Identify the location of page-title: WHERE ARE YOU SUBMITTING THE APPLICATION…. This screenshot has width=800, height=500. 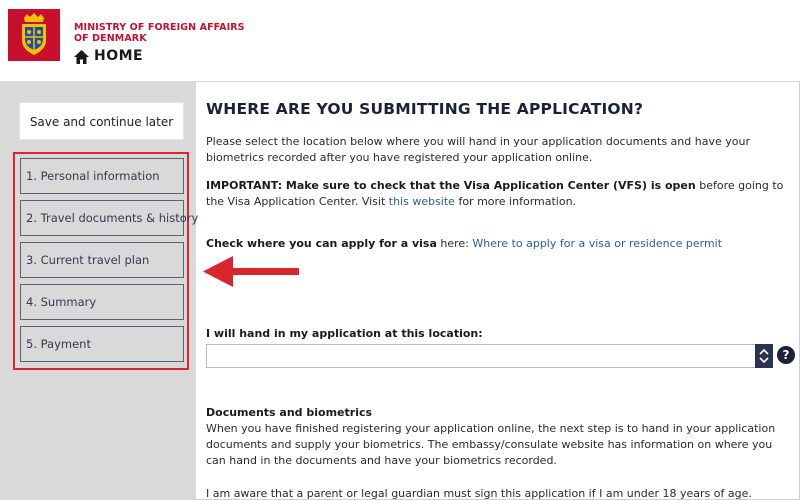
(425, 109).